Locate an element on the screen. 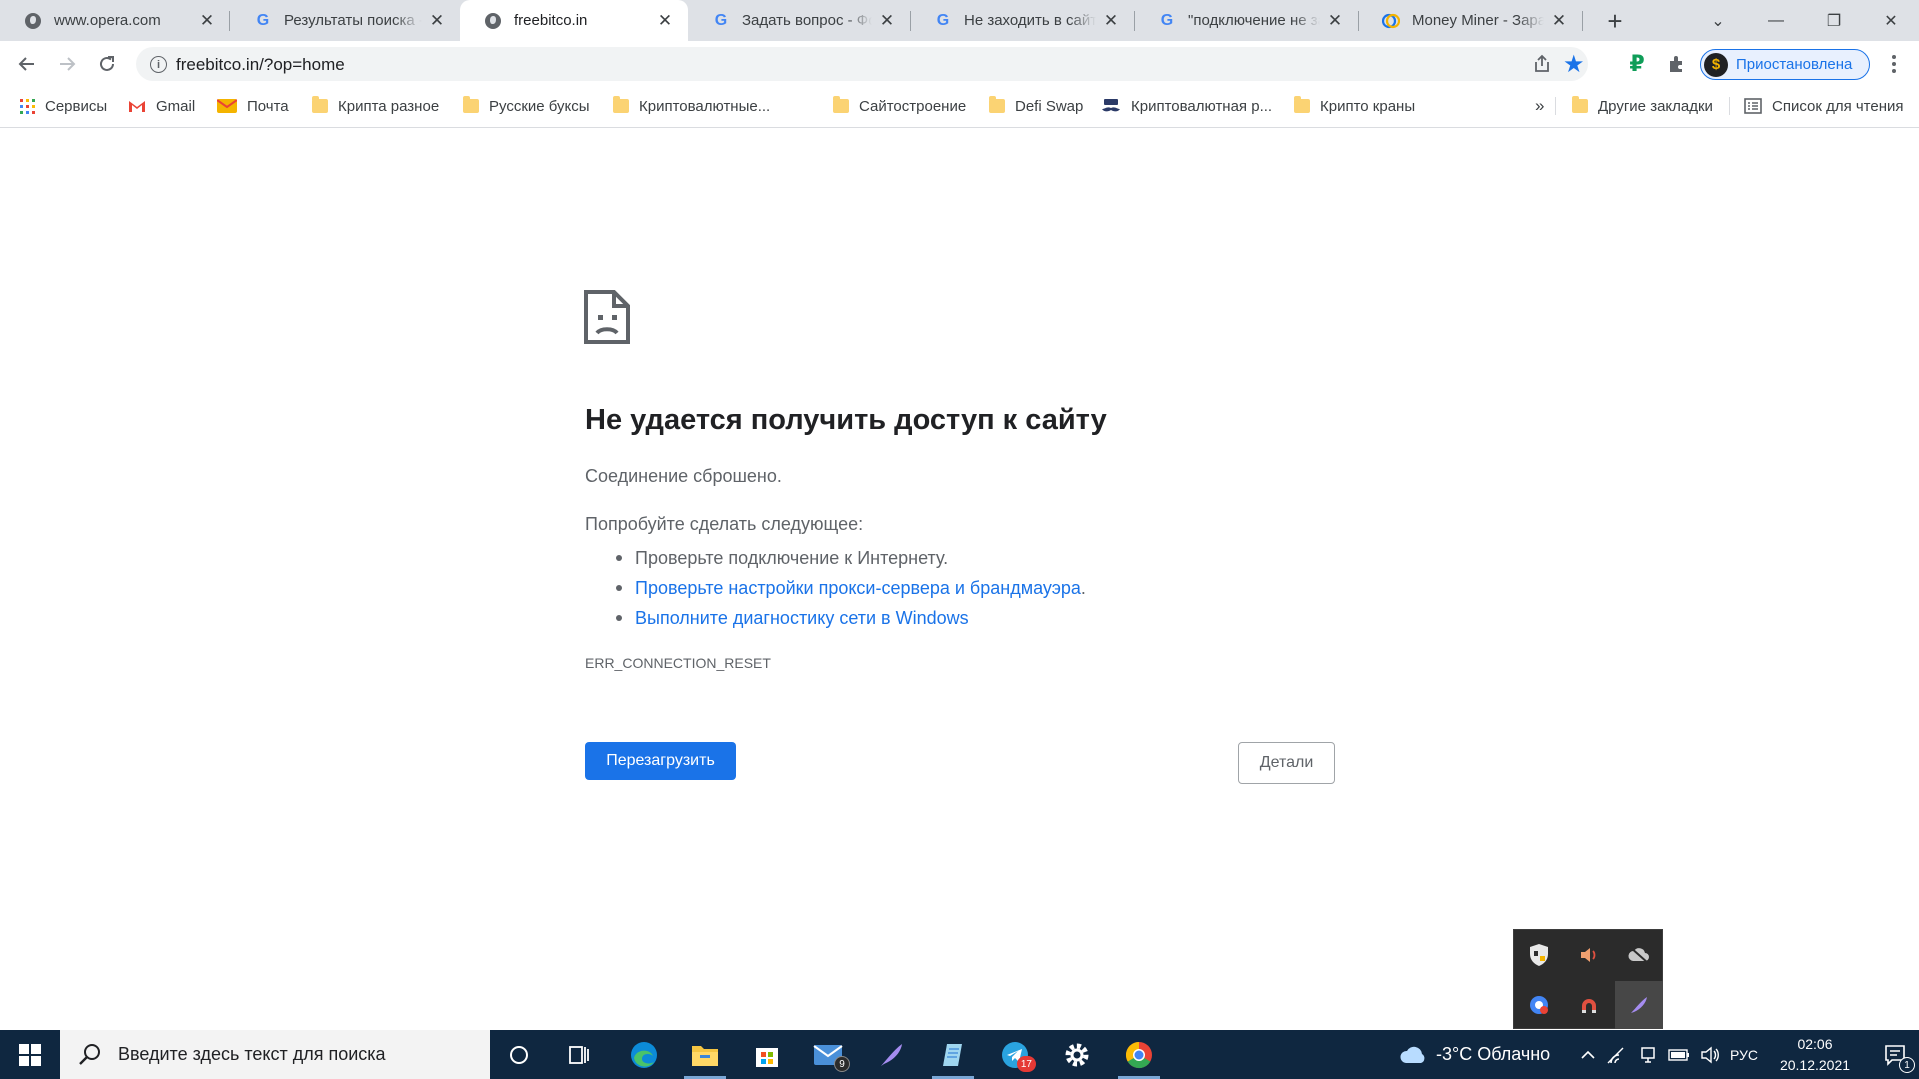 This screenshot has height=1079, width=1919. network-icon is located at coordinates (1616, 1054).